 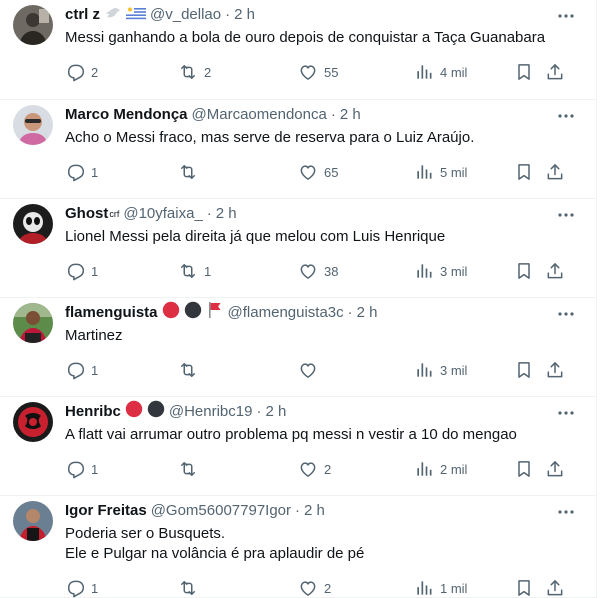 I want to click on views-button: 5 mil, so click(x=440, y=172).